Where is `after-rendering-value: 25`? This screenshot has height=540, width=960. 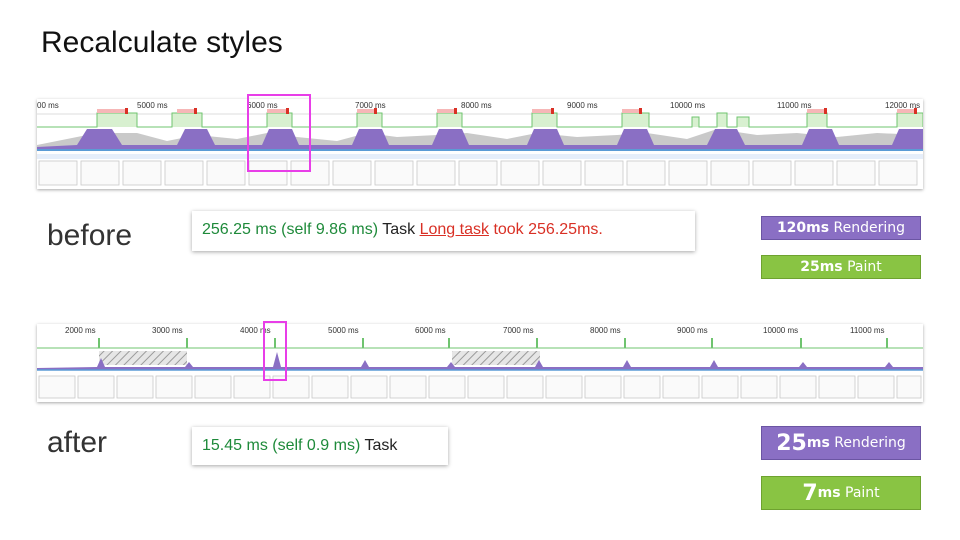 after-rendering-value: 25 is located at coordinates (791, 443).